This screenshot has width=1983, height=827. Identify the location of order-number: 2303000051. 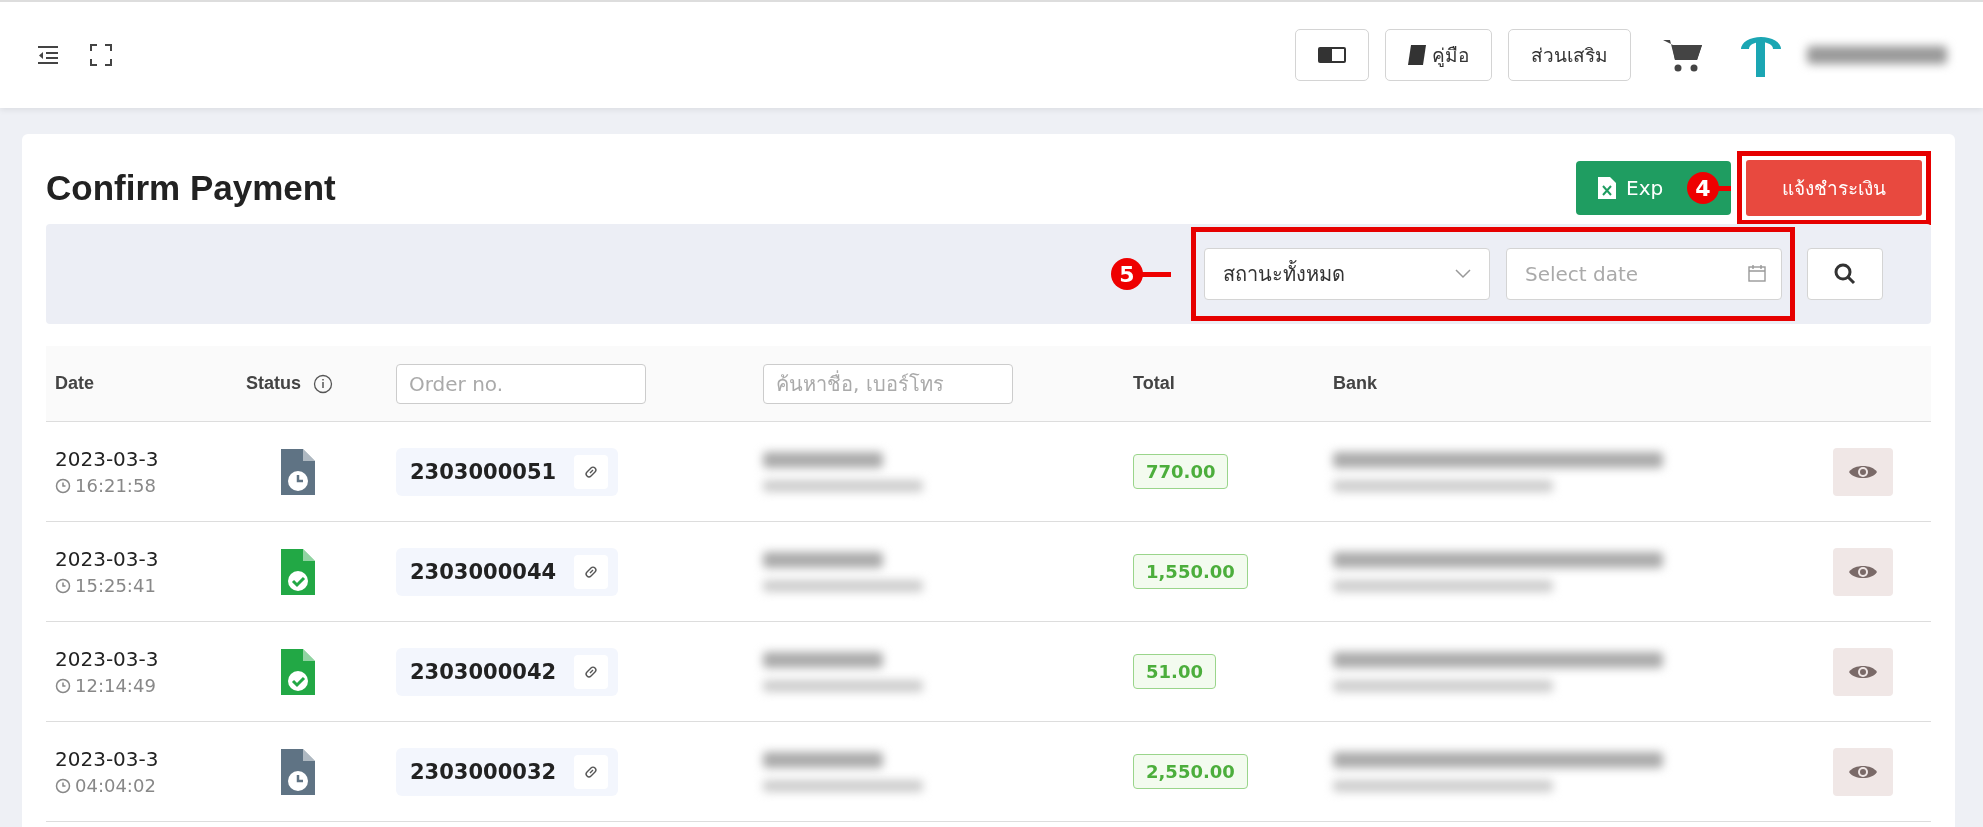
(507, 471).